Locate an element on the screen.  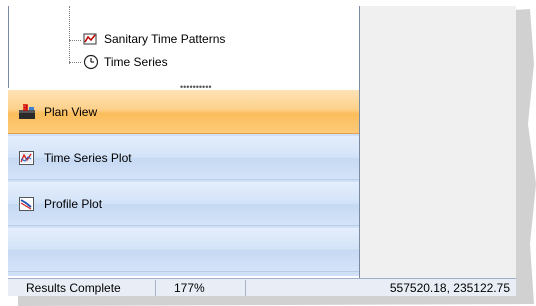
tree-item-label: Time Series is located at coordinates (136, 62).